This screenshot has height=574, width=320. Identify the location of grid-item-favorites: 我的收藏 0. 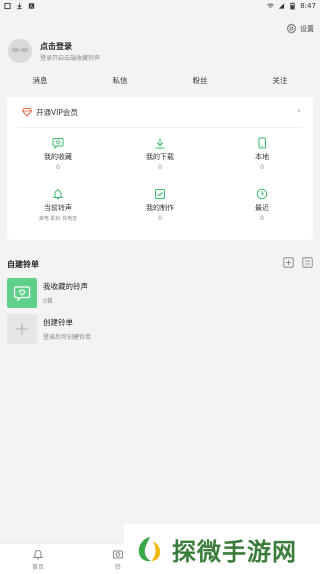
(58, 154).